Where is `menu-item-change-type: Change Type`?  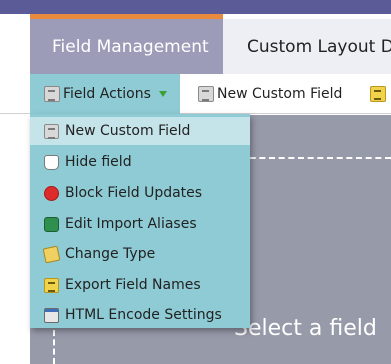 menu-item-change-type: Change Type is located at coordinates (140, 254).